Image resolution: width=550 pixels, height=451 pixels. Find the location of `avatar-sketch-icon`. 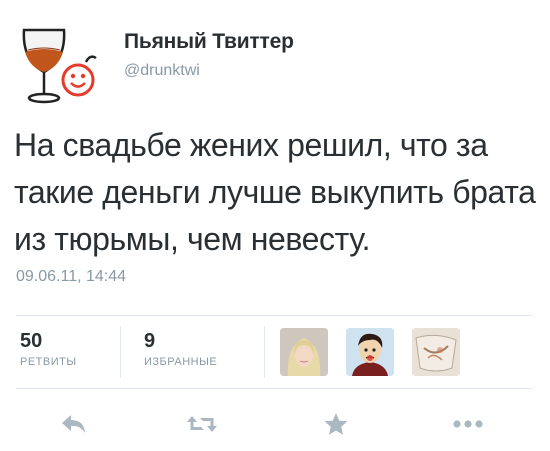

avatar-sketch-icon is located at coordinates (436, 352).